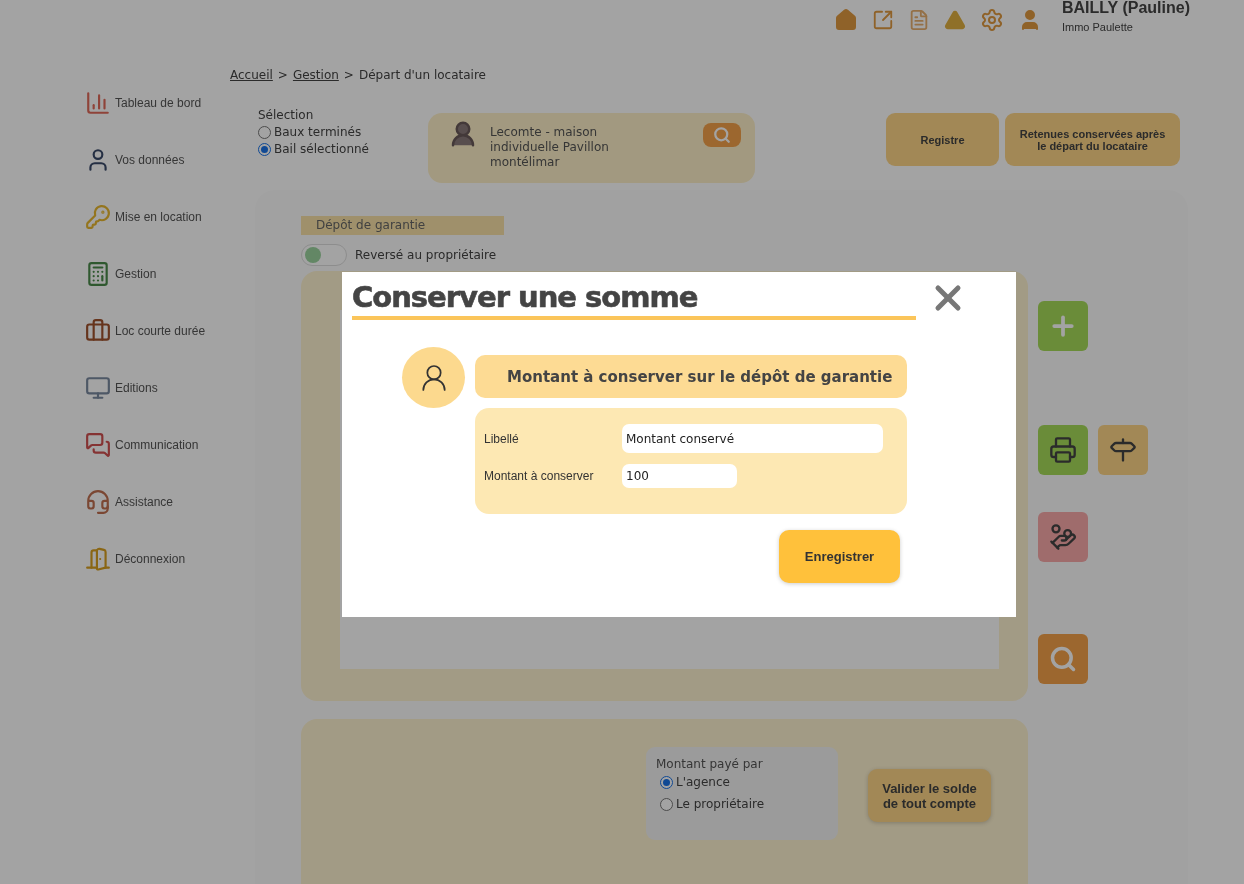 This screenshot has height=884, width=1244. Describe the element at coordinates (942, 139) in the screenshot. I see `register-button: Registre` at that location.